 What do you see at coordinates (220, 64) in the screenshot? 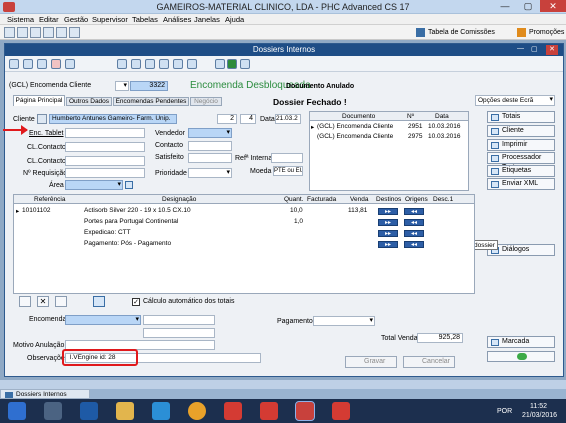
I see `info-icon` at bounding box center [220, 64].